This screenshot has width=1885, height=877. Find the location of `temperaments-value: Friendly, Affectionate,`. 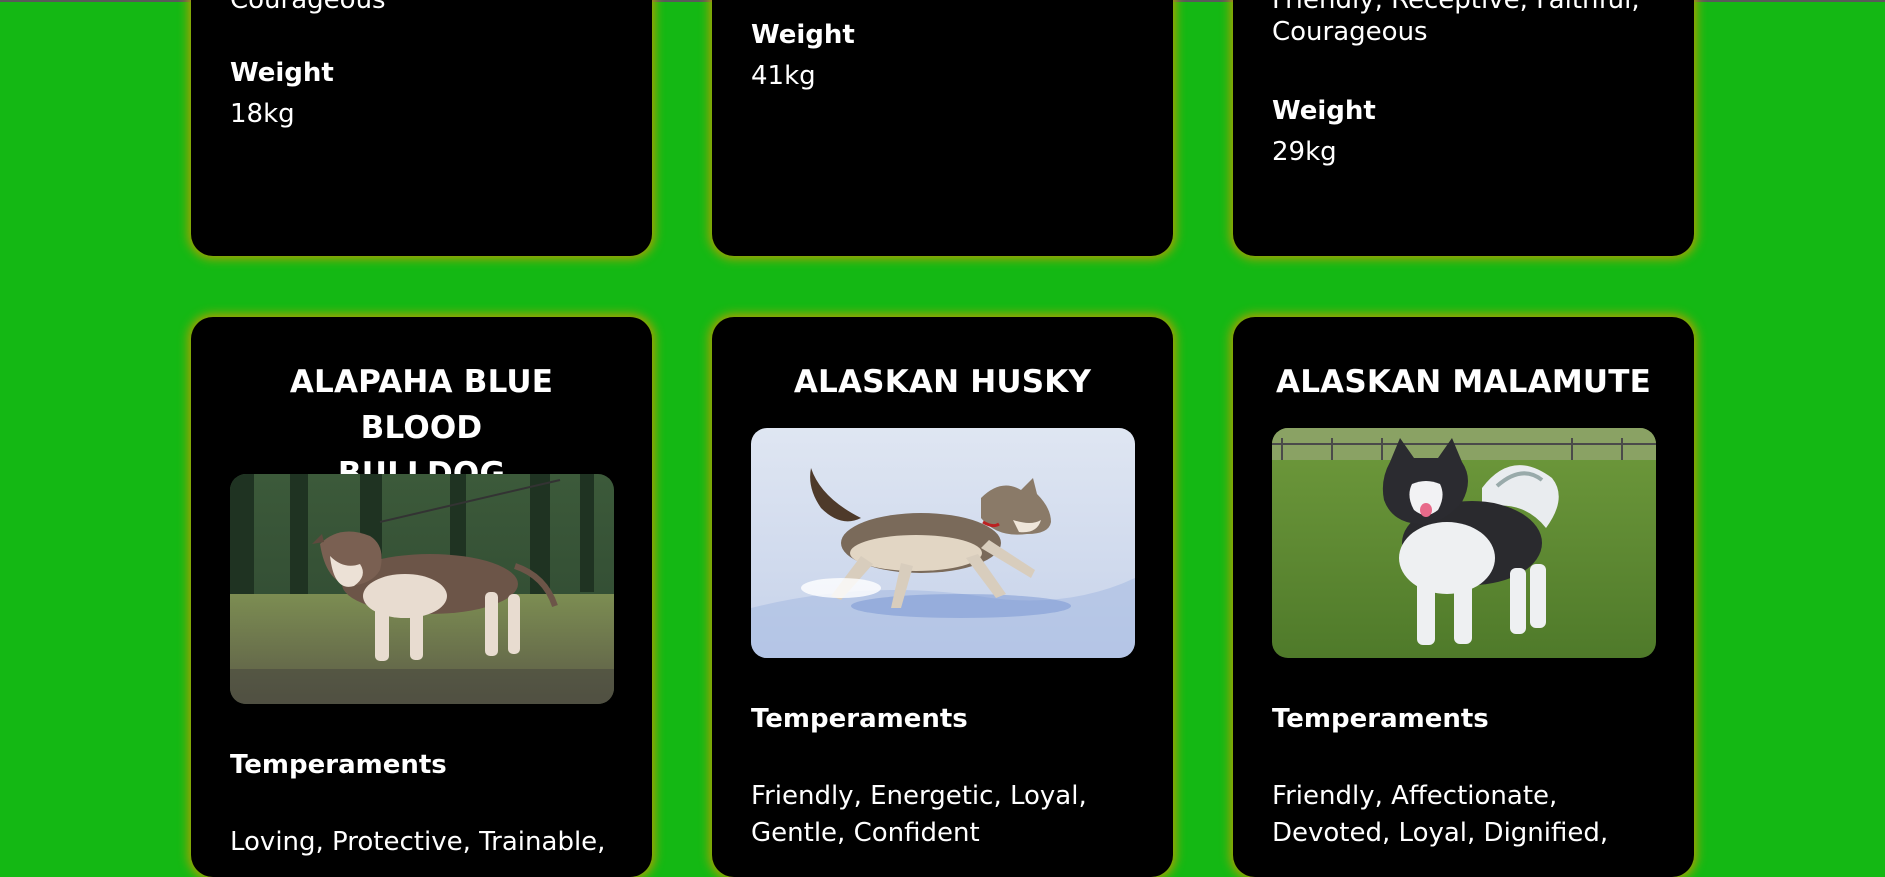

temperaments-value: Friendly, Affectionate, is located at coordinates (1415, 796).